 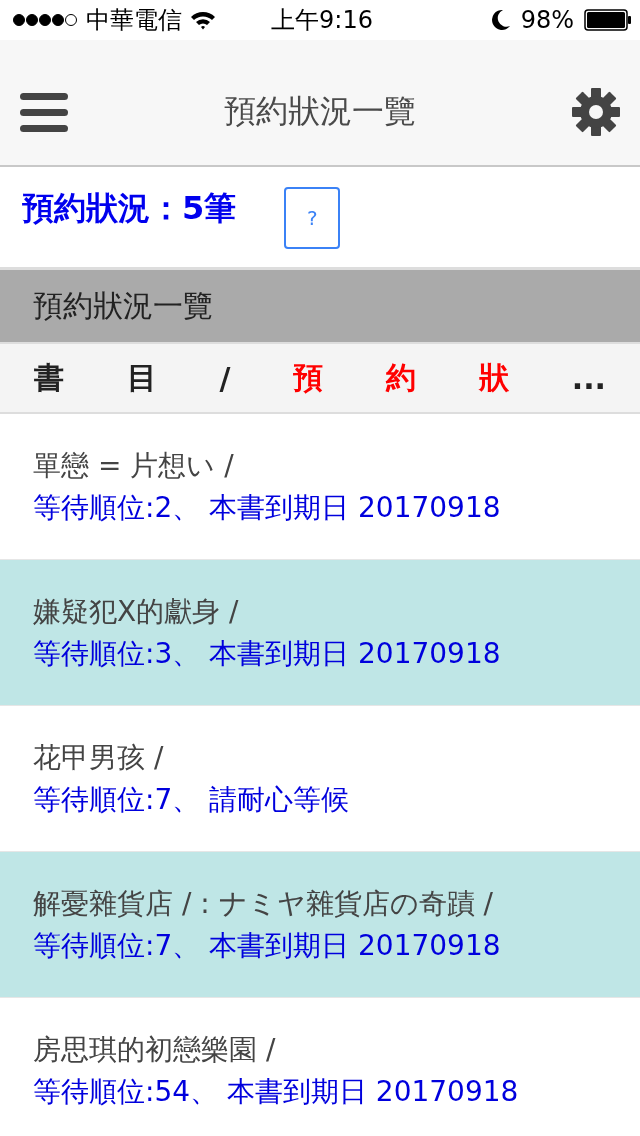 I want to click on book-title: 解憂雜貨店 / : ナミヤ雜貨店の奇蹟 /, so click(x=263, y=903).